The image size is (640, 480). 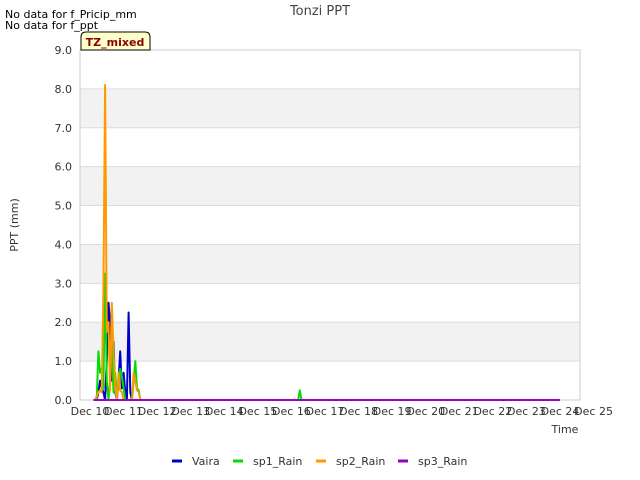 I want to click on badge-label: TZ_mixed, so click(x=115, y=42).